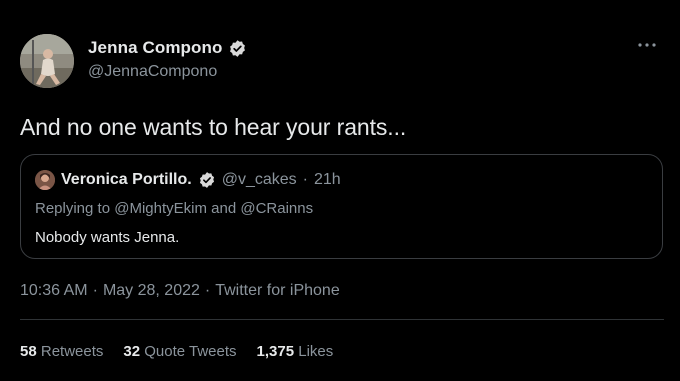 The image size is (680, 381). I want to click on retweets-stat: 58 Retweets, so click(61, 351).